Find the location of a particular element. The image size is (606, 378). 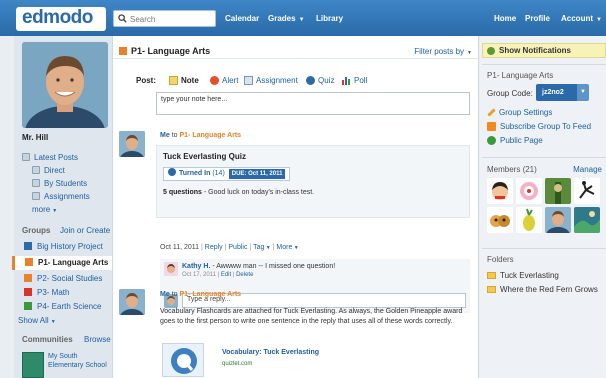

communities-heading: Communities is located at coordinates (47, 339).